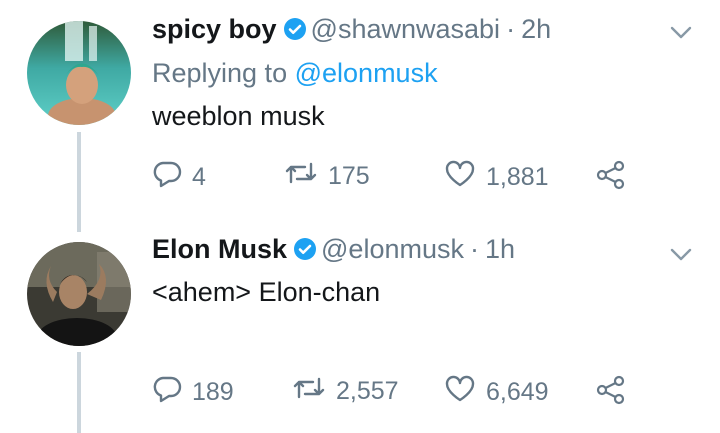  I want to click on tweet-text: weeblon musk, so click(238, 116).